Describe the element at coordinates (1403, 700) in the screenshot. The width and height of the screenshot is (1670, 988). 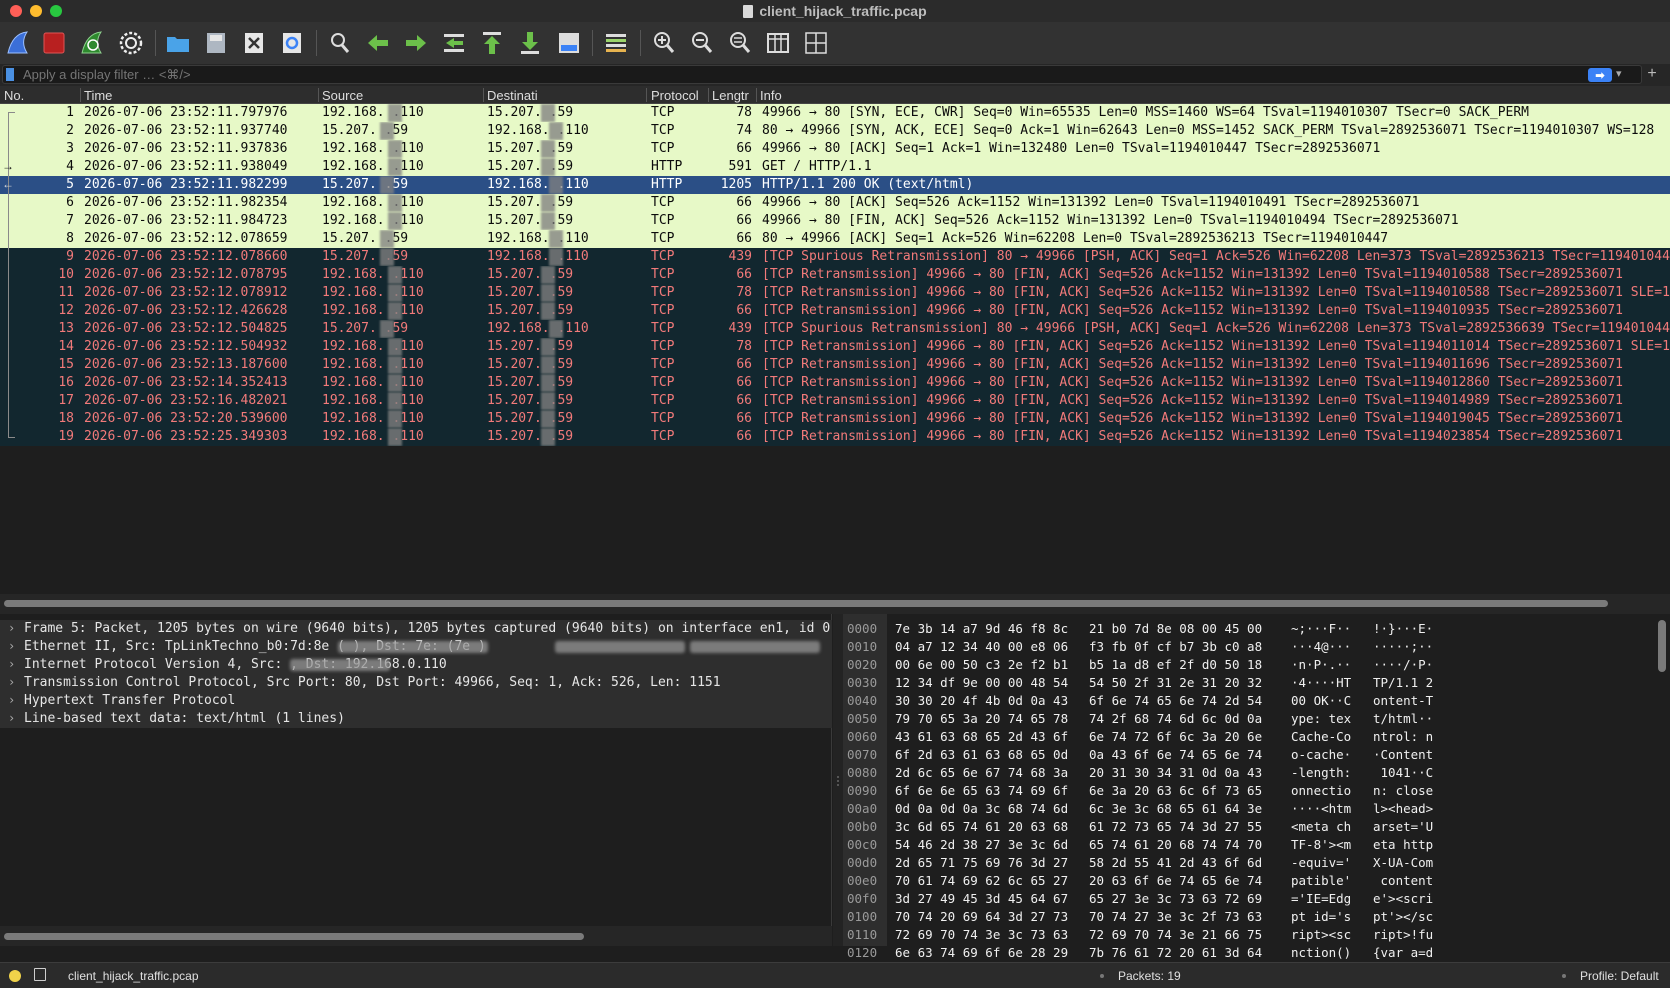
I see `ascii-bytes: ontent-T` at that location.